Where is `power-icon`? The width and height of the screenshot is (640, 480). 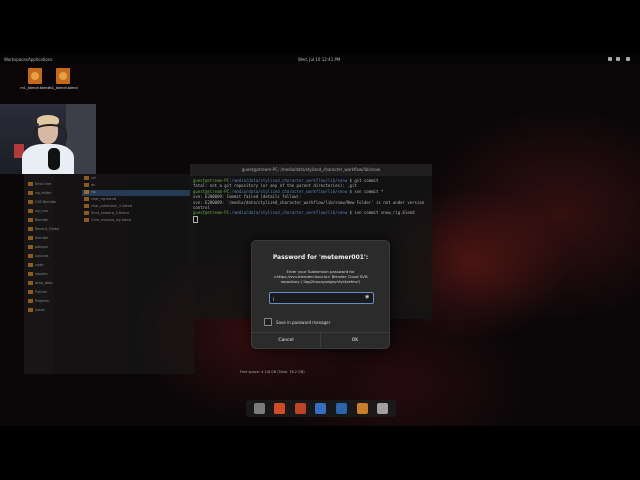 power-icon is located at coordinates (628, 59).